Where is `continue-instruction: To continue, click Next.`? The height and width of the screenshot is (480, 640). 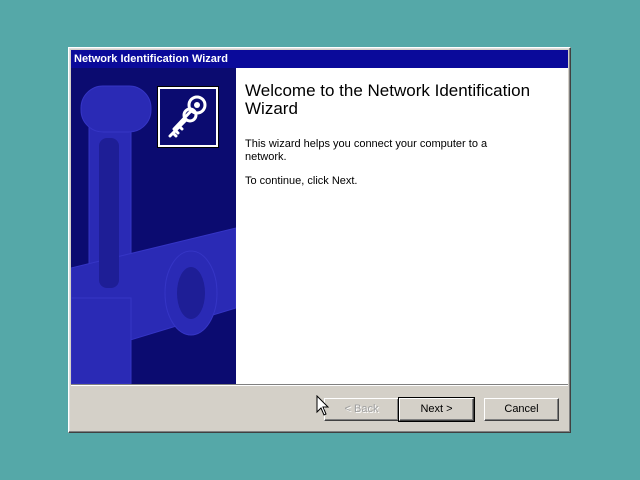 continue-instruction: To continue, click Next. is located at coordinates (301, 181).